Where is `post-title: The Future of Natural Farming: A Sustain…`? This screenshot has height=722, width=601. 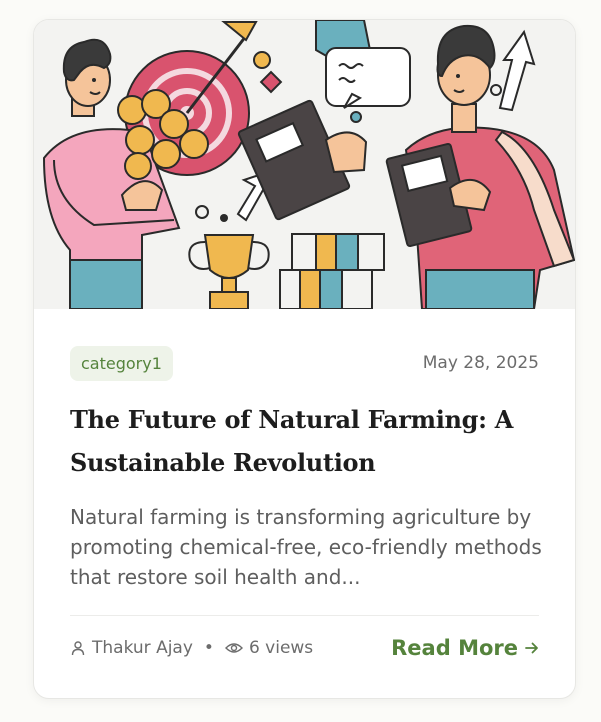
post-title: The Future of Natural Farming: A Sustain… is located at coordinates (302, 441).